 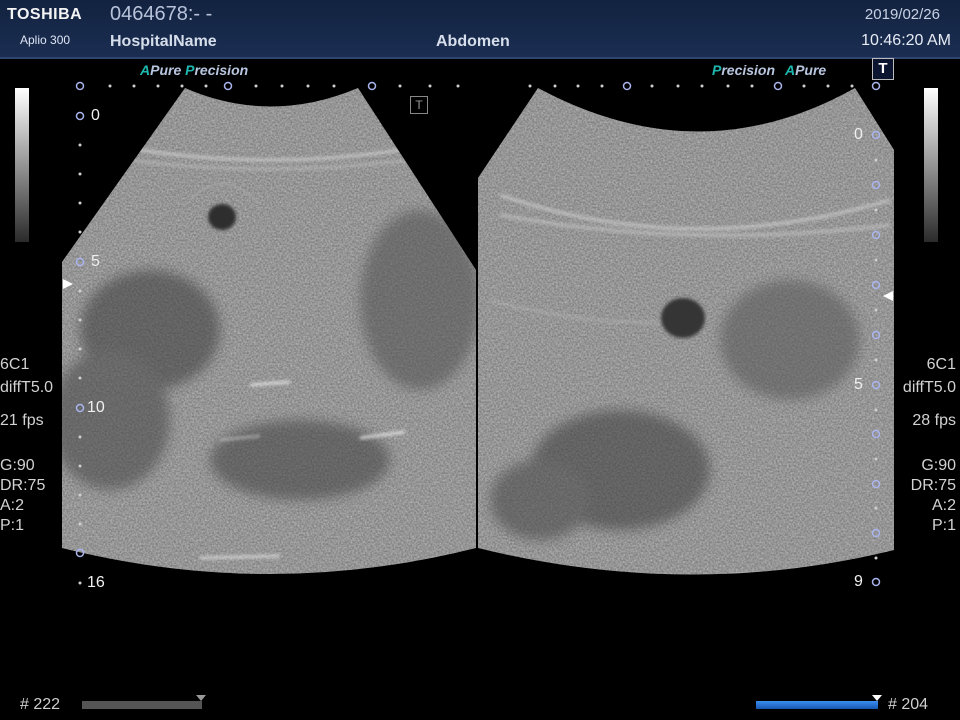 I want to click on left-frame-rate: 21 fps, so click(x=22, y=420).